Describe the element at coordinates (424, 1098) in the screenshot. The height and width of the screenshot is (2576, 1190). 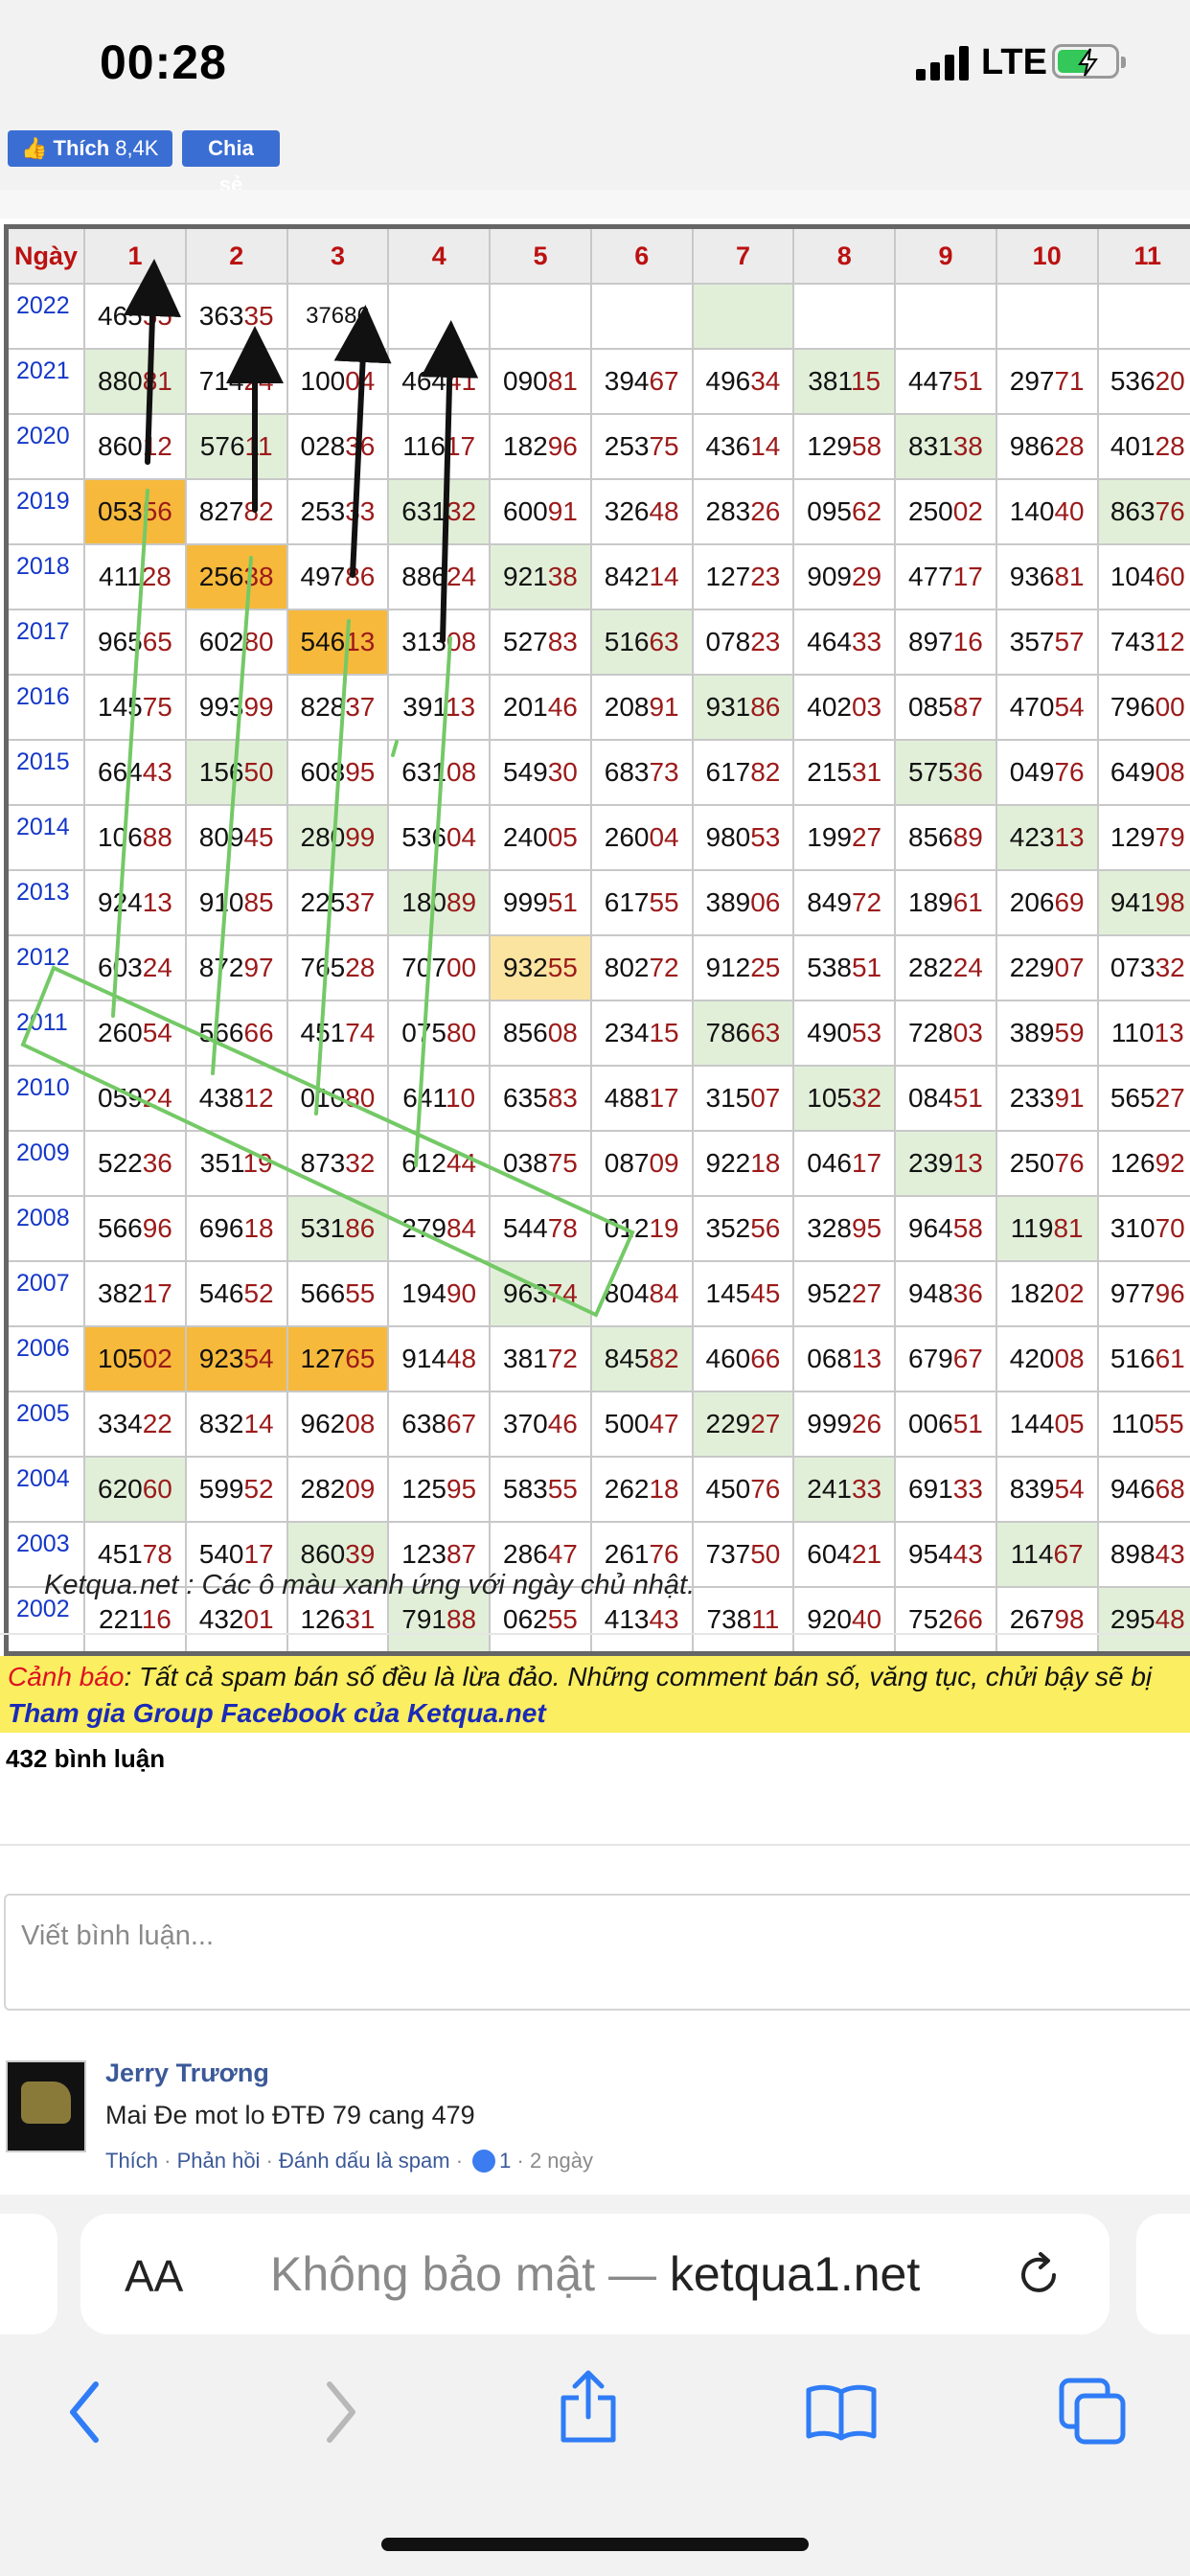
I see `result-lead-digits: 641` at that location.